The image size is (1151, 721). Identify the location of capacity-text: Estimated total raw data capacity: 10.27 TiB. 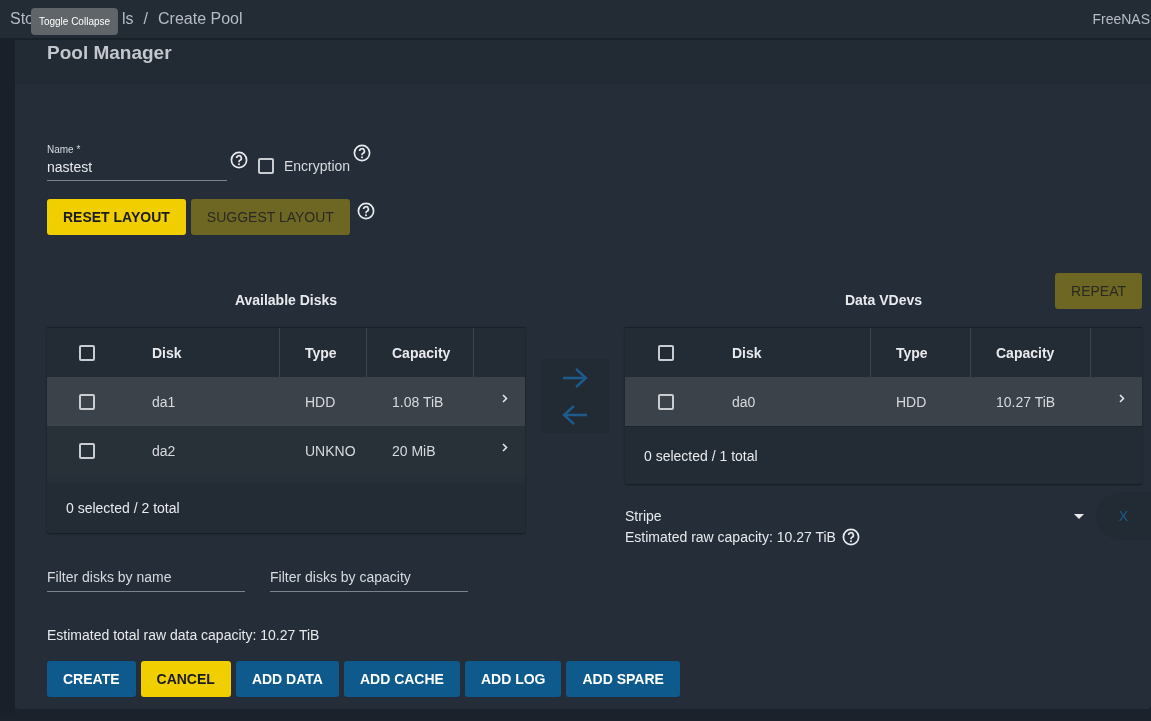
(184, 635).